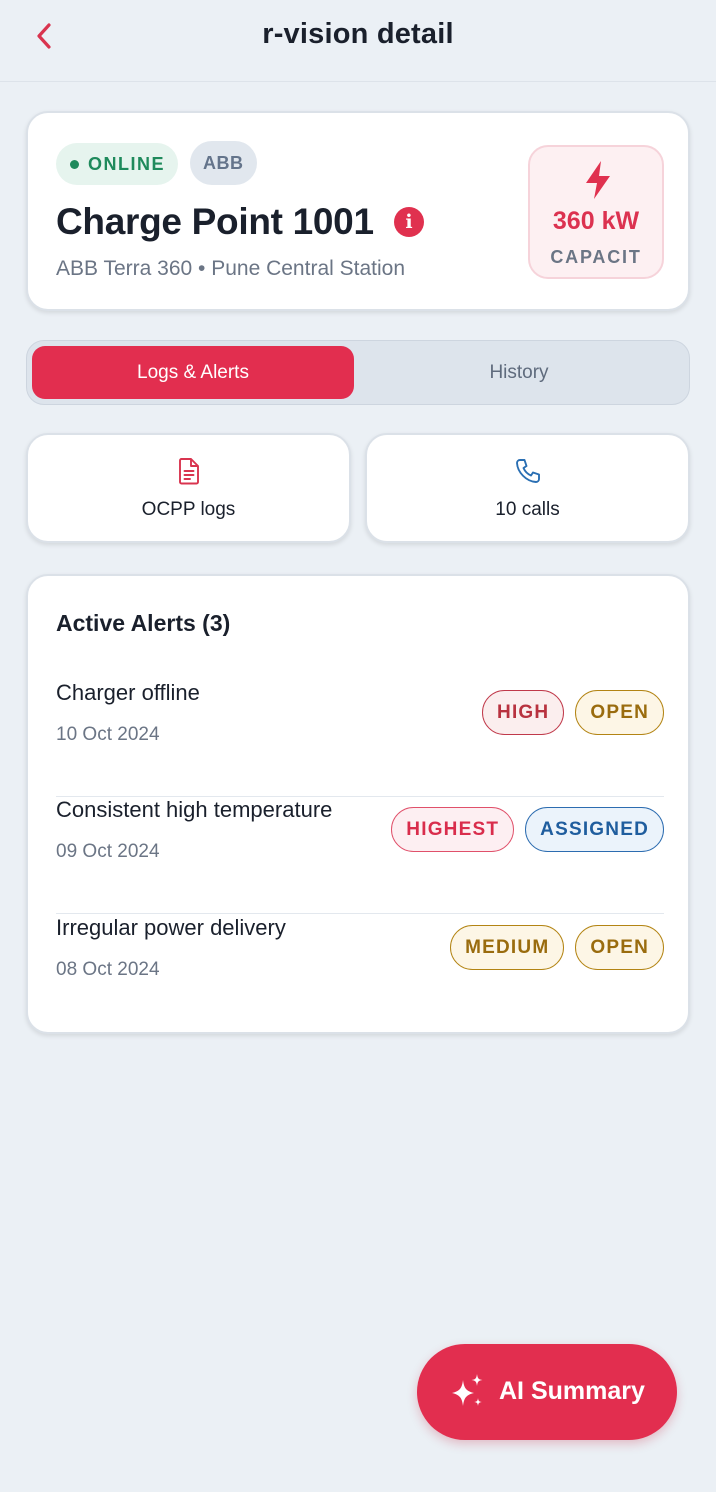  I want to click on alert-date: 10 Oct 2024, so click(108, 734).